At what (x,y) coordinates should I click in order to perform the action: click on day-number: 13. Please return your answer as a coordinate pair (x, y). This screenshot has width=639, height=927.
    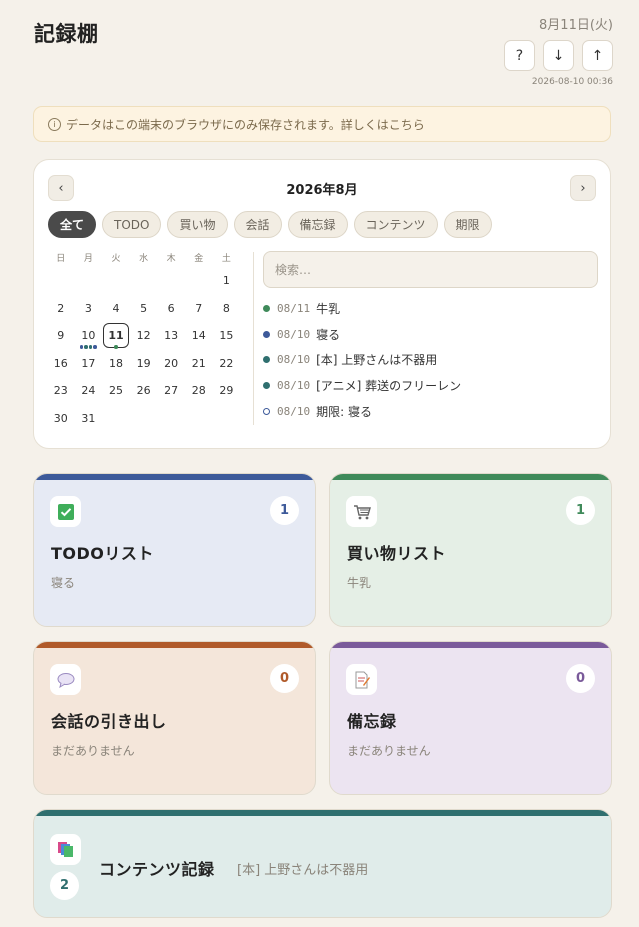
    Looking at the image, I should click on (171, 335).